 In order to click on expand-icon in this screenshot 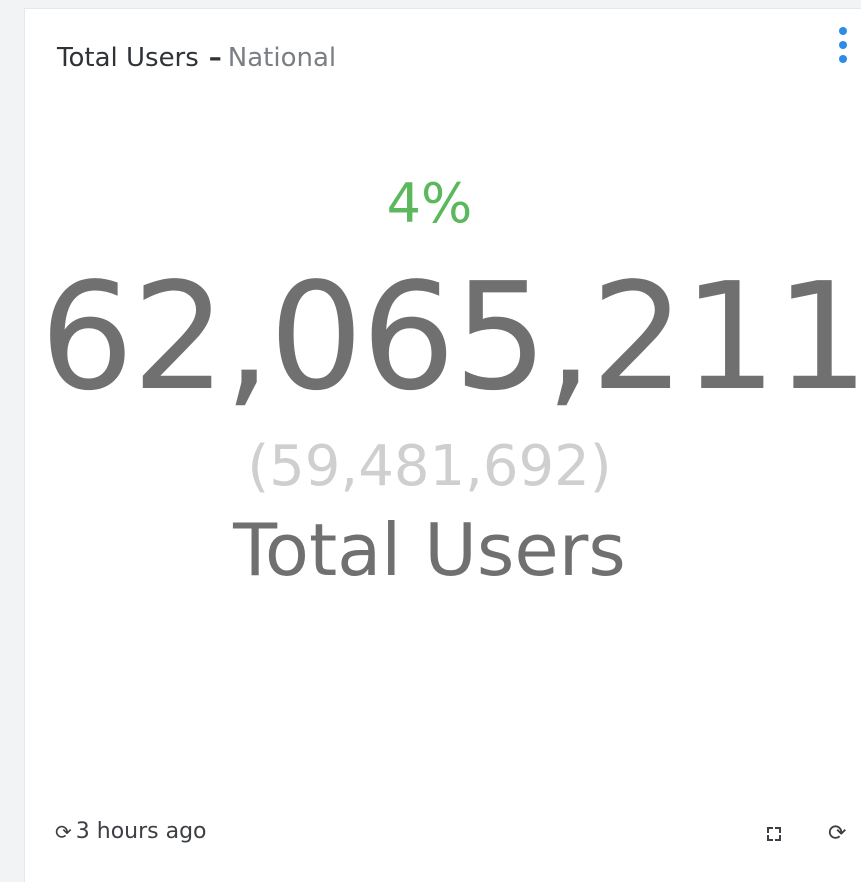, I will do `click(774, 834)`.